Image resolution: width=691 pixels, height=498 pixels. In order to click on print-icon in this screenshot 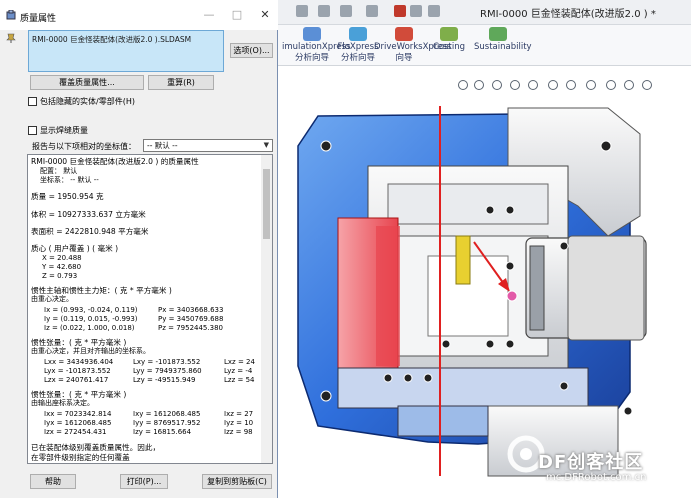, I will do `click(324, 11)`.